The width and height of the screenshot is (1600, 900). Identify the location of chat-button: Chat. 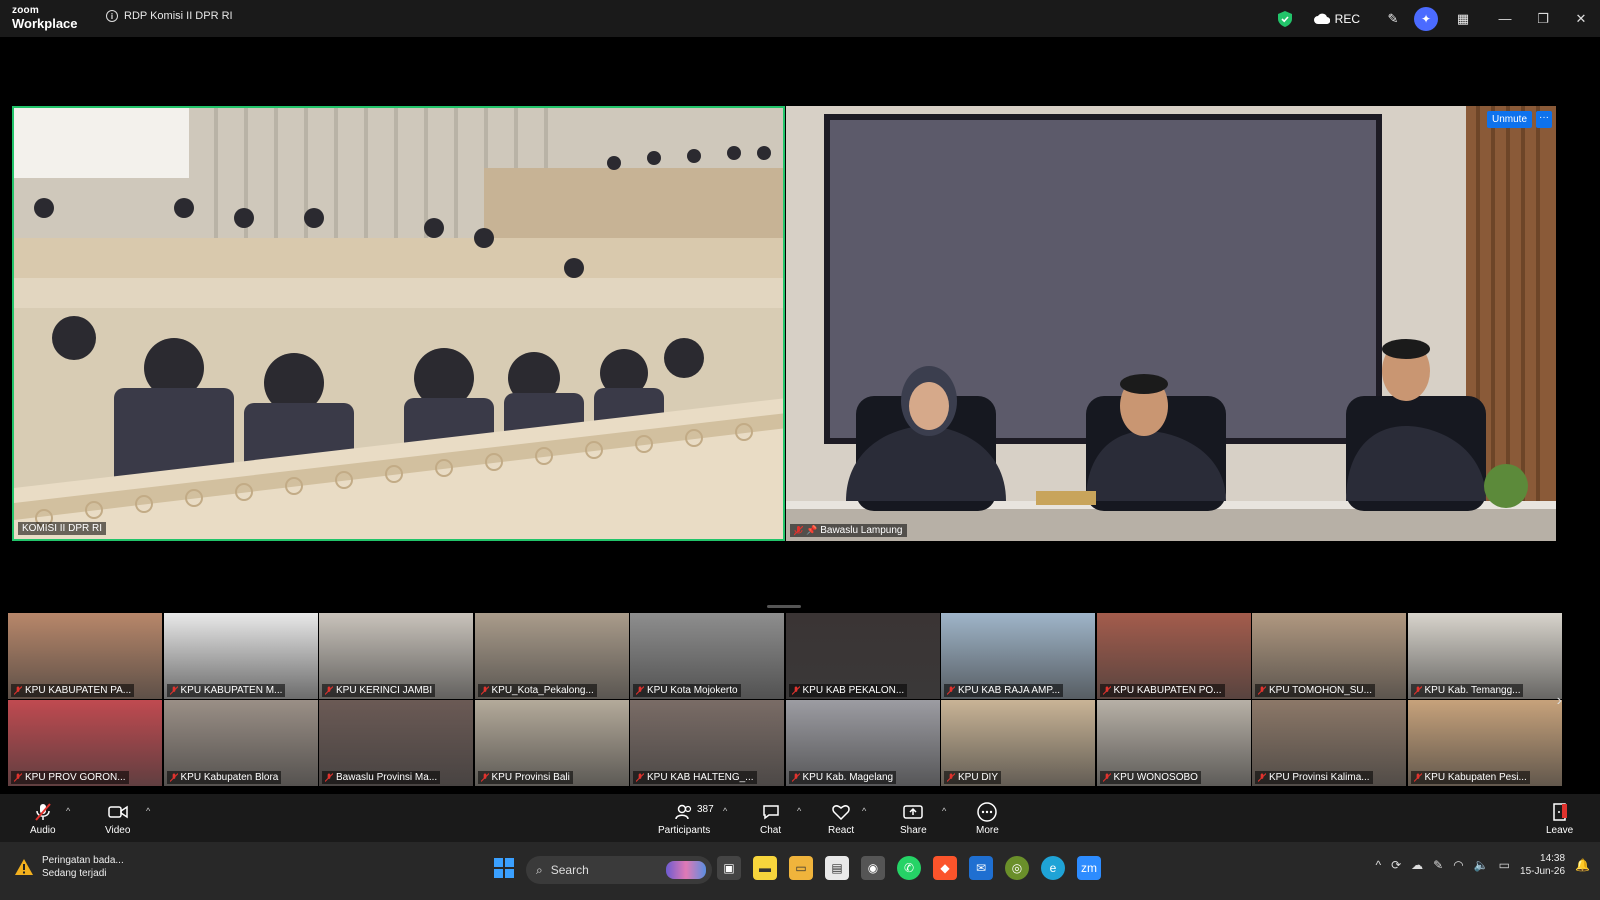
(770, 819).